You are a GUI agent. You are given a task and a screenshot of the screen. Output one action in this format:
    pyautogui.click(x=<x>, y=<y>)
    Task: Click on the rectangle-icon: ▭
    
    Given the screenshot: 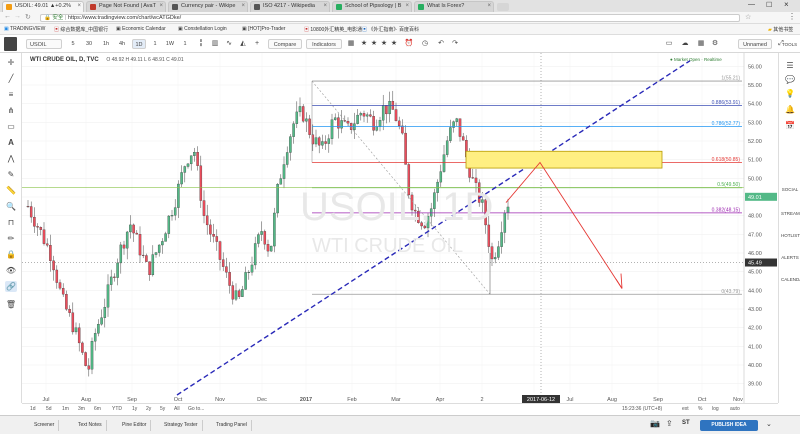 What is the action you would take?
    pyautogui.click(x=11, y=126)
    